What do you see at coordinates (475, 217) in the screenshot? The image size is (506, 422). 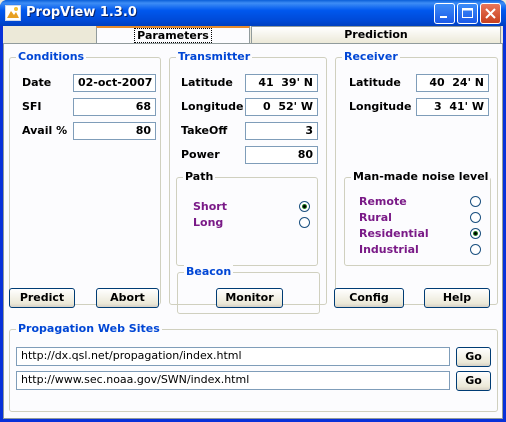 I see `noise-rural-radio` at bounding box center [475, 217].